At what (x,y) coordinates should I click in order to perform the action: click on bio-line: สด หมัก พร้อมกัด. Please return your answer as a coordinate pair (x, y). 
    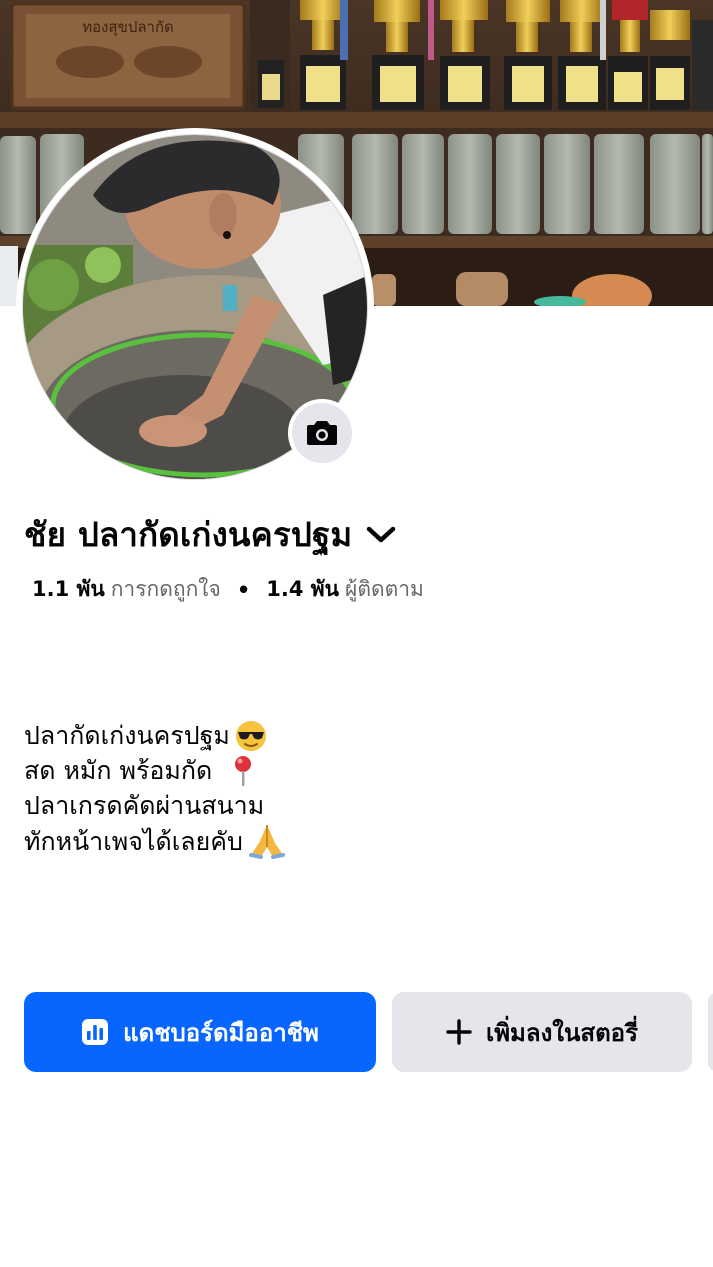
    Looking at the image, I should click on (155, 770).